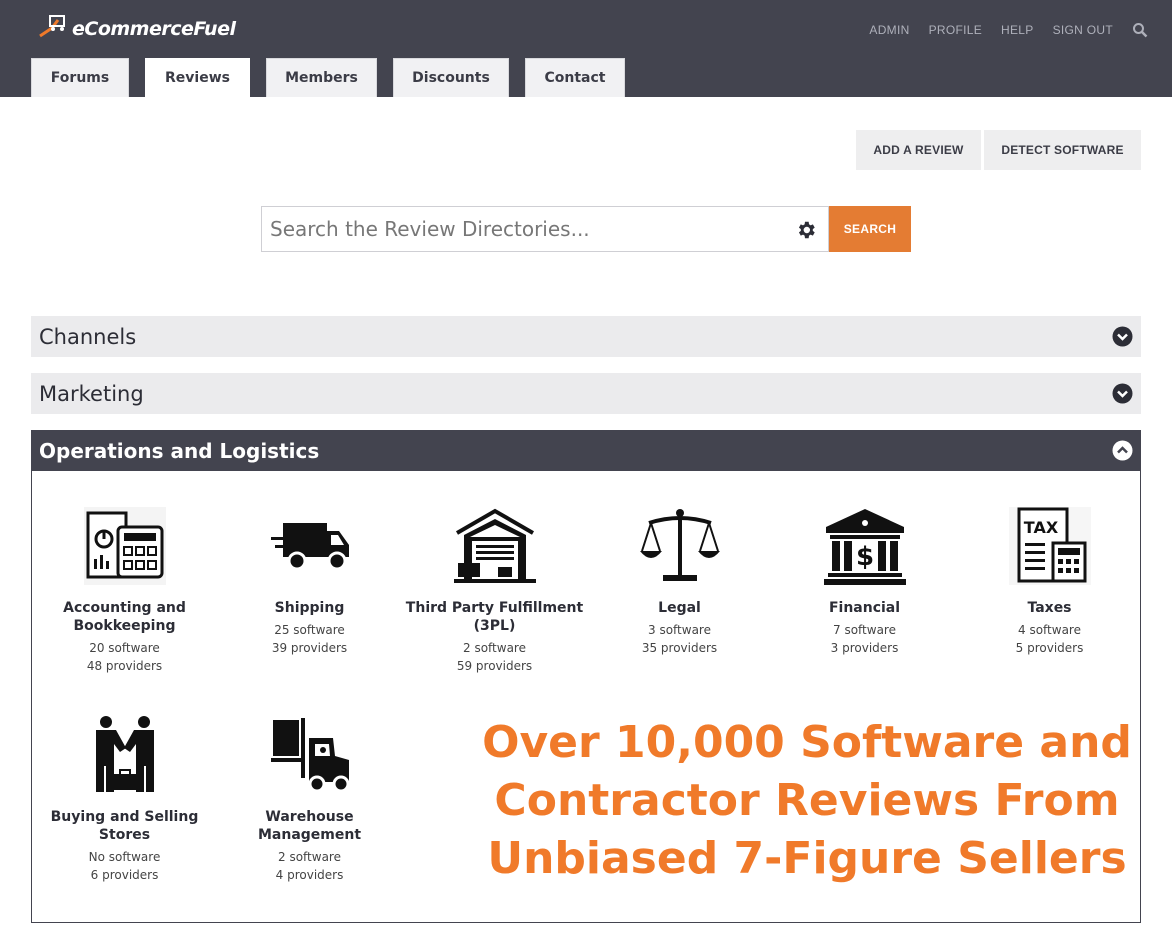  Describe the element at coordinates (586, 393) in the screenshot. I see `category-marketing: Marketing` at that location.